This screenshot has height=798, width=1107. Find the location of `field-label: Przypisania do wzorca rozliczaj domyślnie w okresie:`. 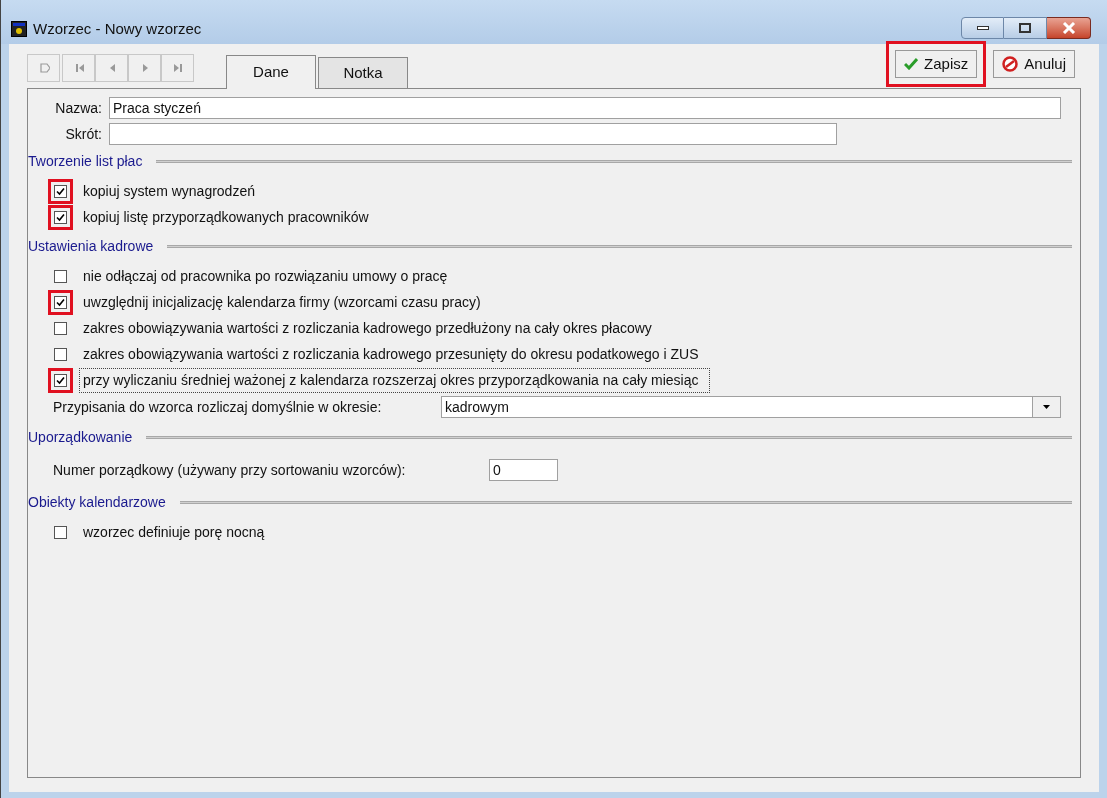

field-label: Przypisania do wzorca rozliczaj domyślnie w okresie: is located at coordinates (218, 407).